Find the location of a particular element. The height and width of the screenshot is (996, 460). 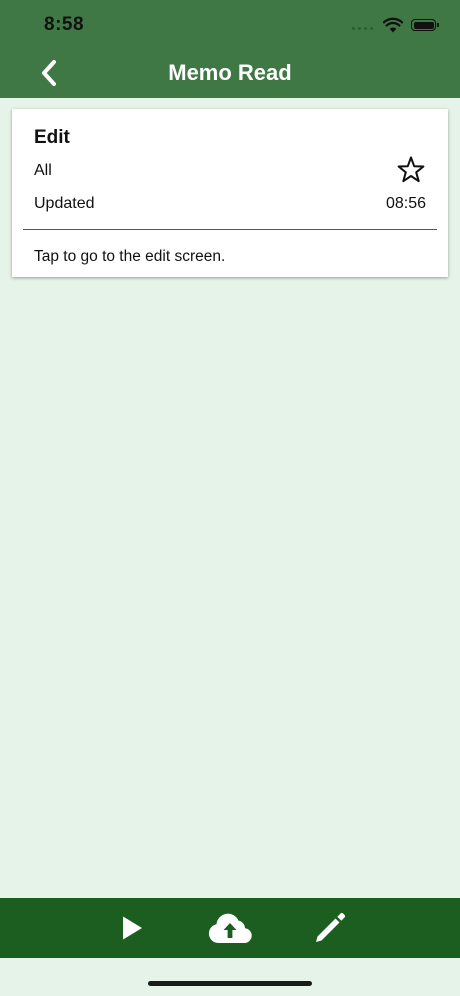

memo-category: All is located at coordinates (43, 170).